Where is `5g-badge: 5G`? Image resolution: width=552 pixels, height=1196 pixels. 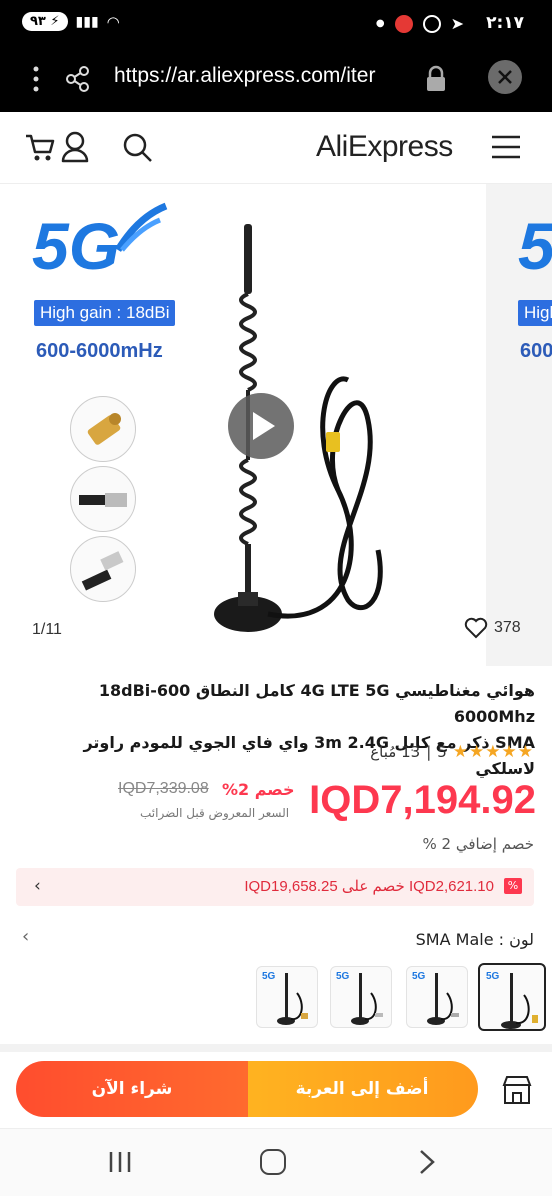 5g-badge: 5G is located at coordinates (76, 246).